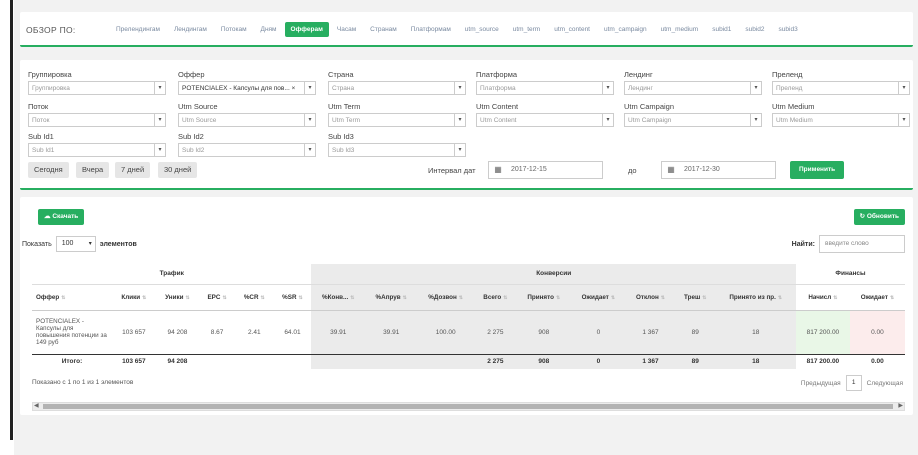 The width and height of the screenshot is (918, 455). Describe the element at coordinates (821, 383) in the screenshot. I see `prev-page-button: Предыдущая` at that location.